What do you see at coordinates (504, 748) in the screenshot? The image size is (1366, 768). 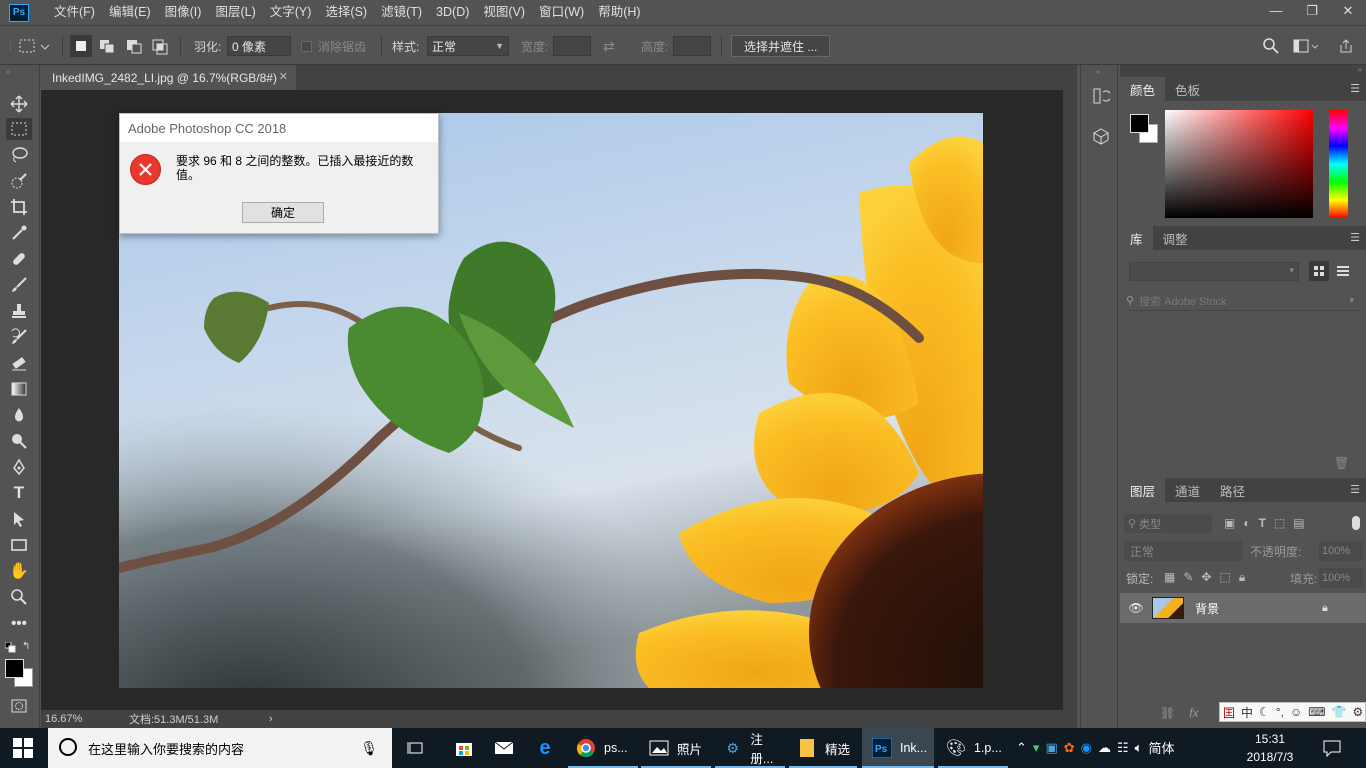 I see `mail-icon` at bounding box center [504, 748].